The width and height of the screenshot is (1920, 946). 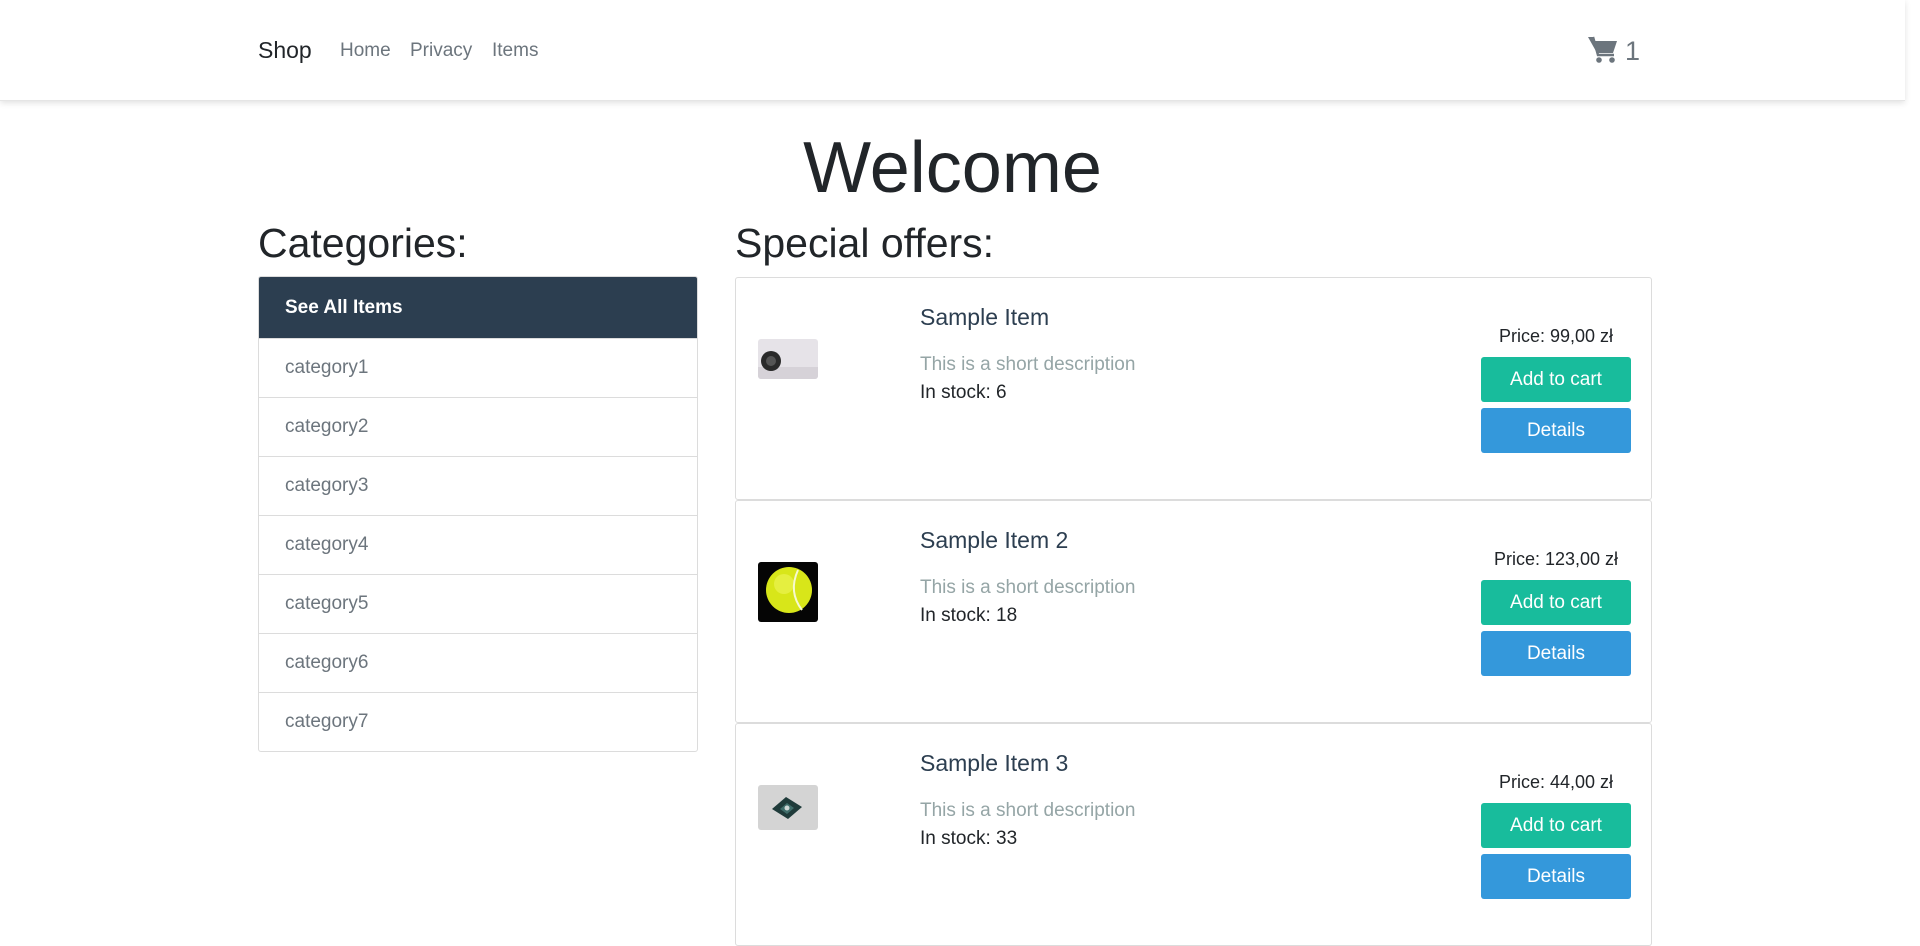 What do you see at coordinates (1556, 559) in the screenshot?
I see `item-price: Price: 123,00 zł` at bounding box center [1556, 559].